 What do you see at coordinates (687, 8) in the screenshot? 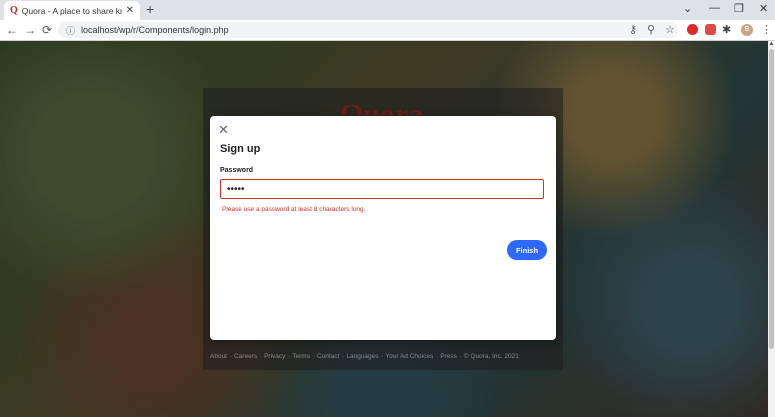
I see `tab-search-icon: ⌄` at bounding box center [687, 8].